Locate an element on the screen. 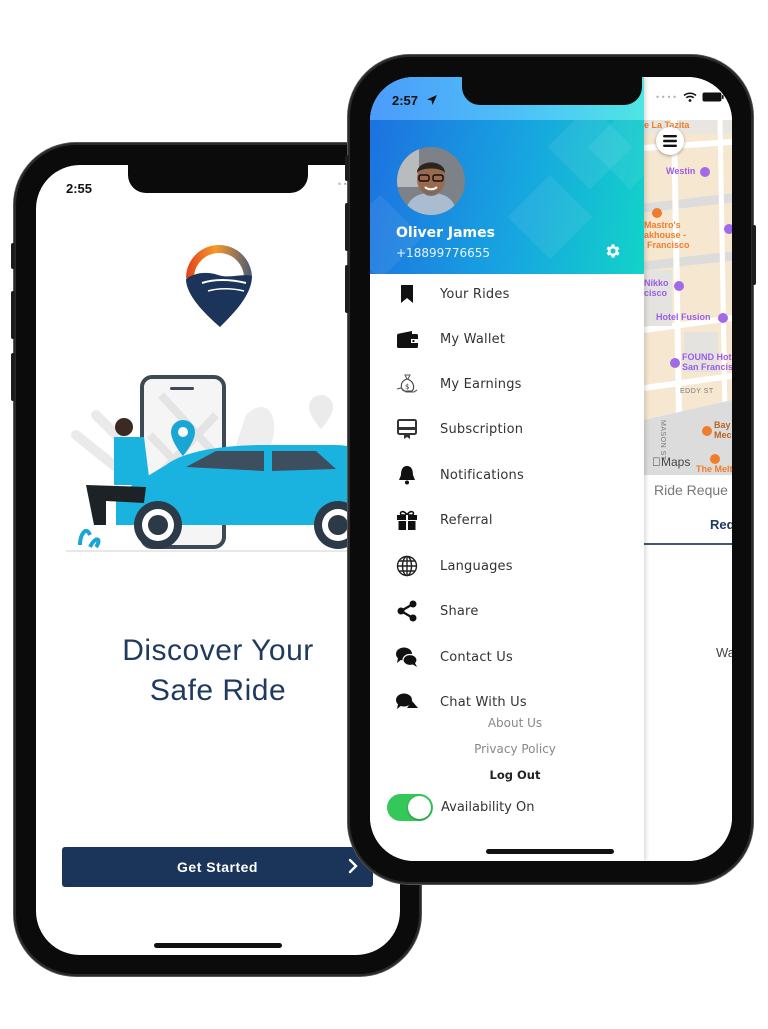 This screenshot has height=1029, width=768. wallet-icon is located at coordinates (407, 339).